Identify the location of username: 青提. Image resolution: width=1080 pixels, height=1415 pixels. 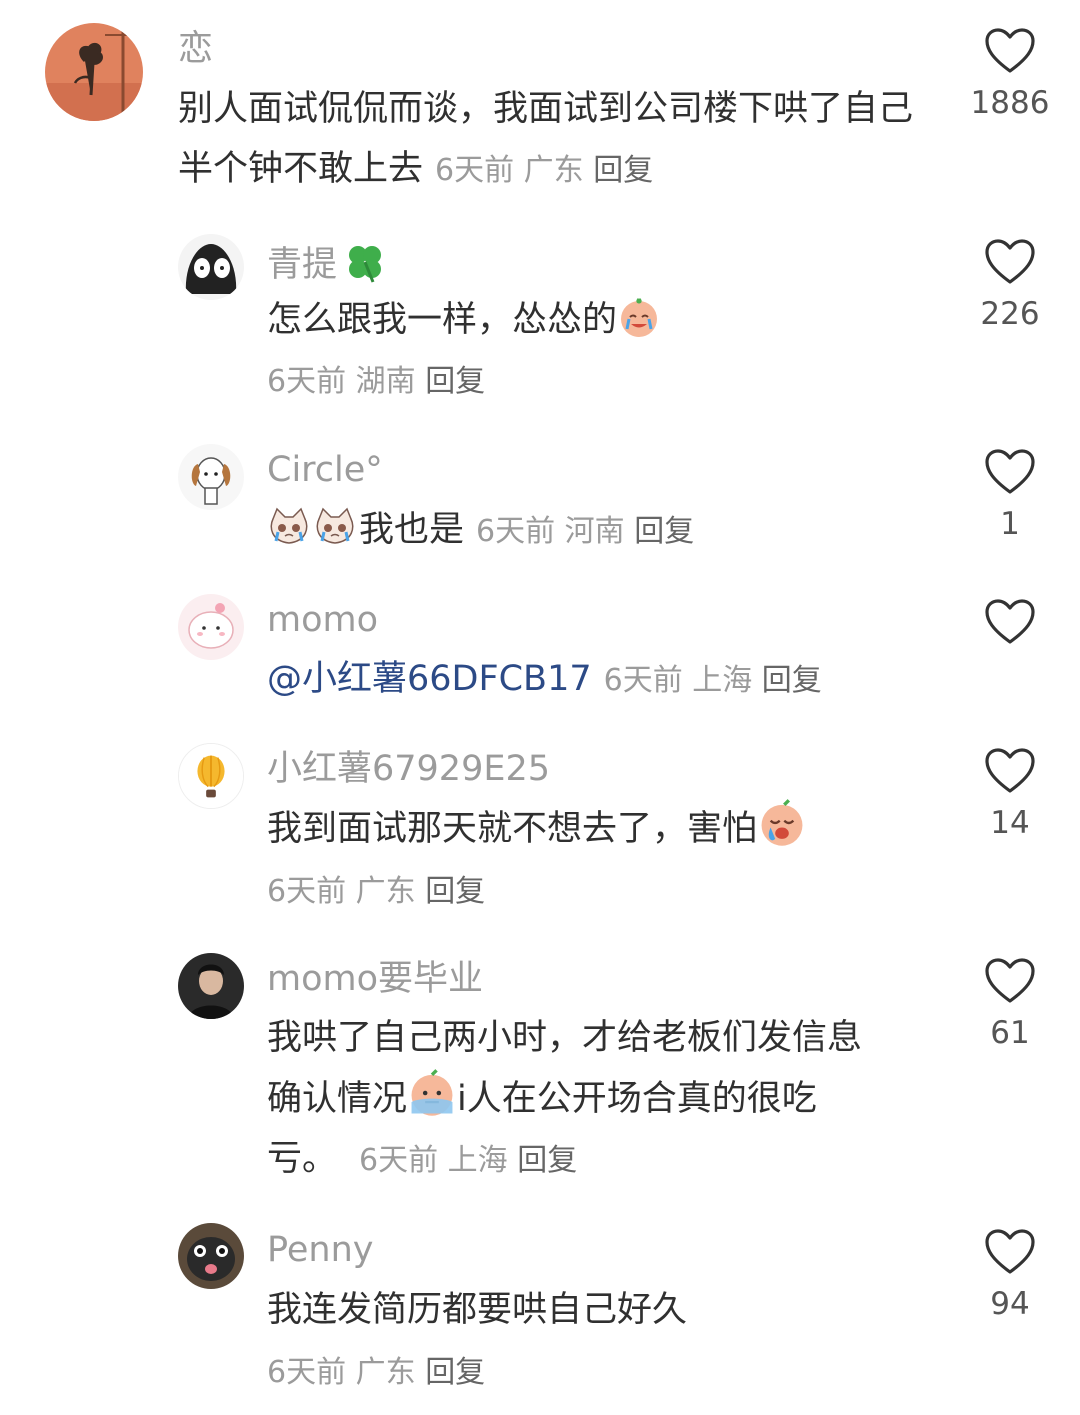
(327, 262).